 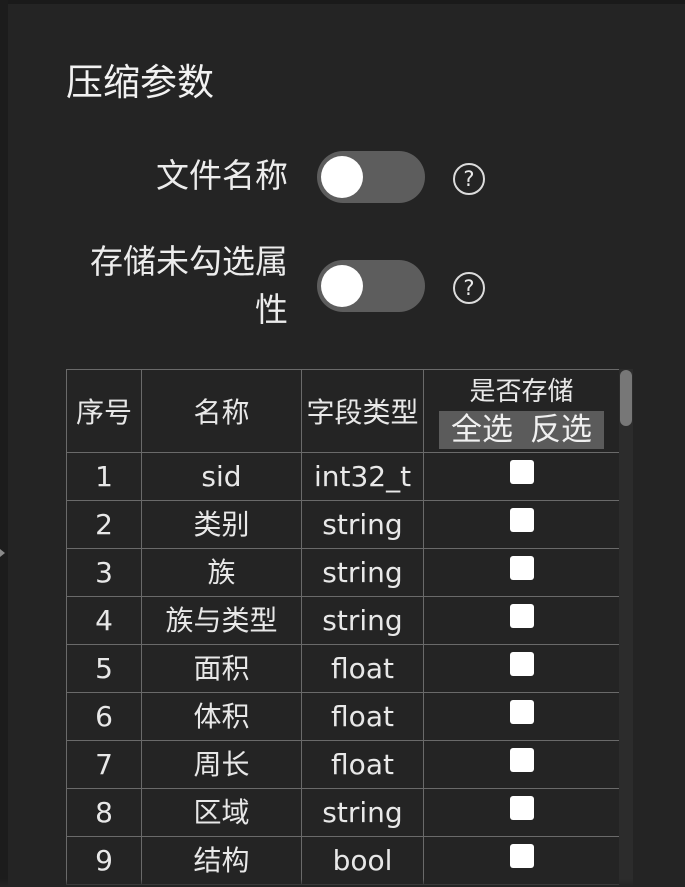 I want to click on table-row: 6 体积 float, so click(x=342, y=716).